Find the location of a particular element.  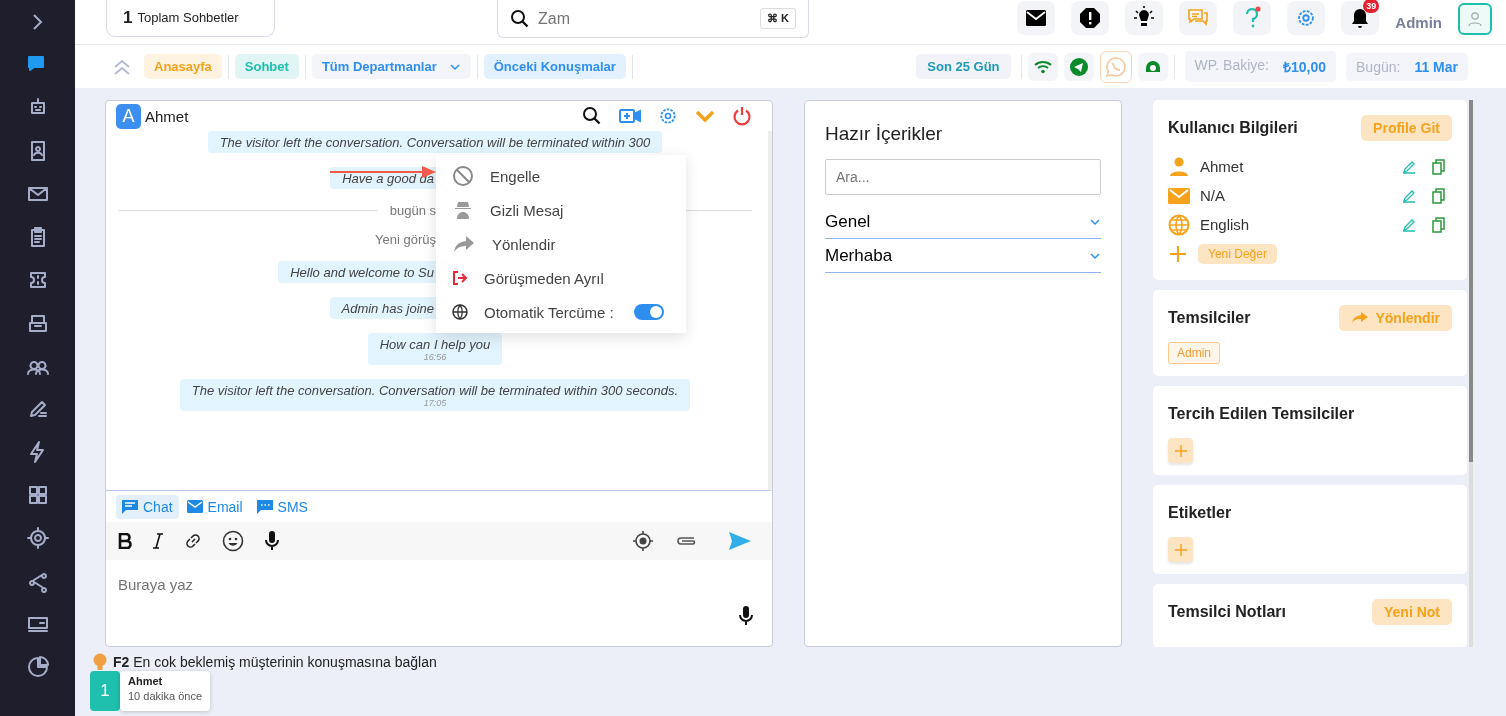

block-icon is located at coordinates (463, 176).